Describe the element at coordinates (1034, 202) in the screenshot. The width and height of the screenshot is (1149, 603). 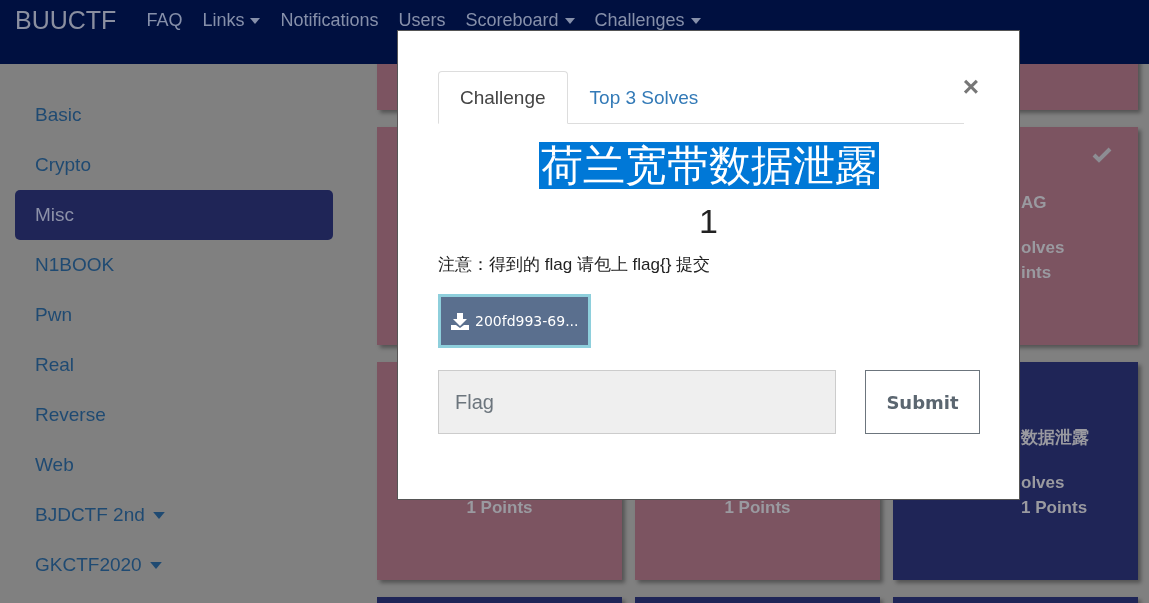
I see `challenge-title: AG` at that location.